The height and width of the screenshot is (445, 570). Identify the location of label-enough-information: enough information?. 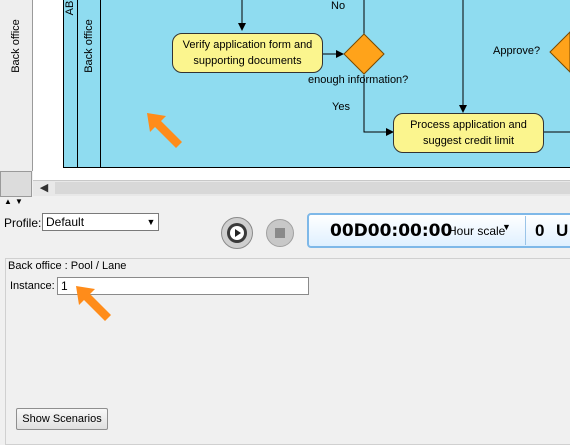
(358, 80).